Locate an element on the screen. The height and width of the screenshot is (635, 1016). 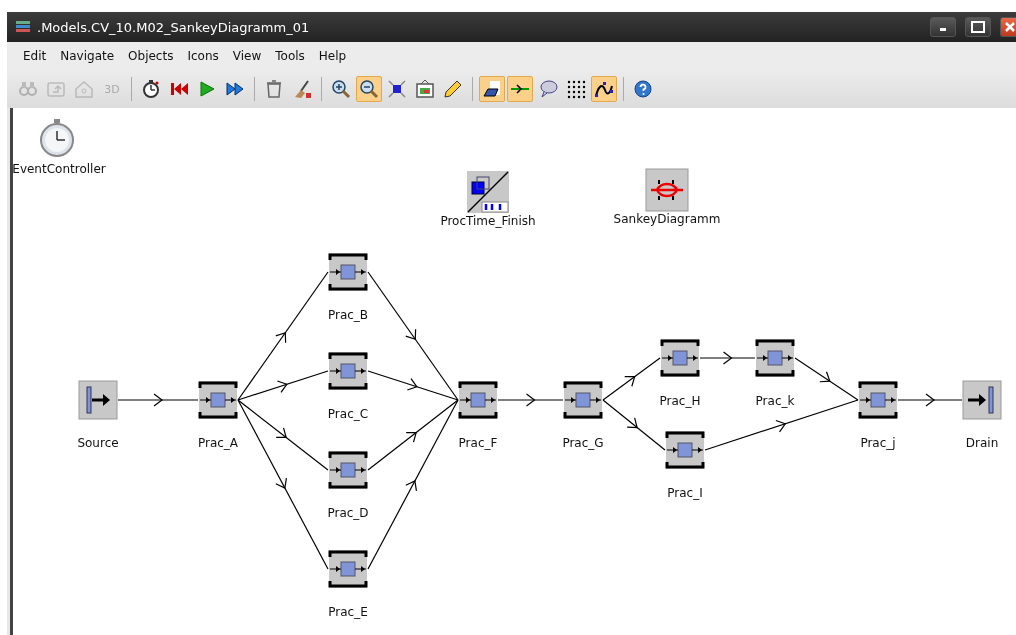
icon-mode-tool-button is located at coordinates (492, 89).